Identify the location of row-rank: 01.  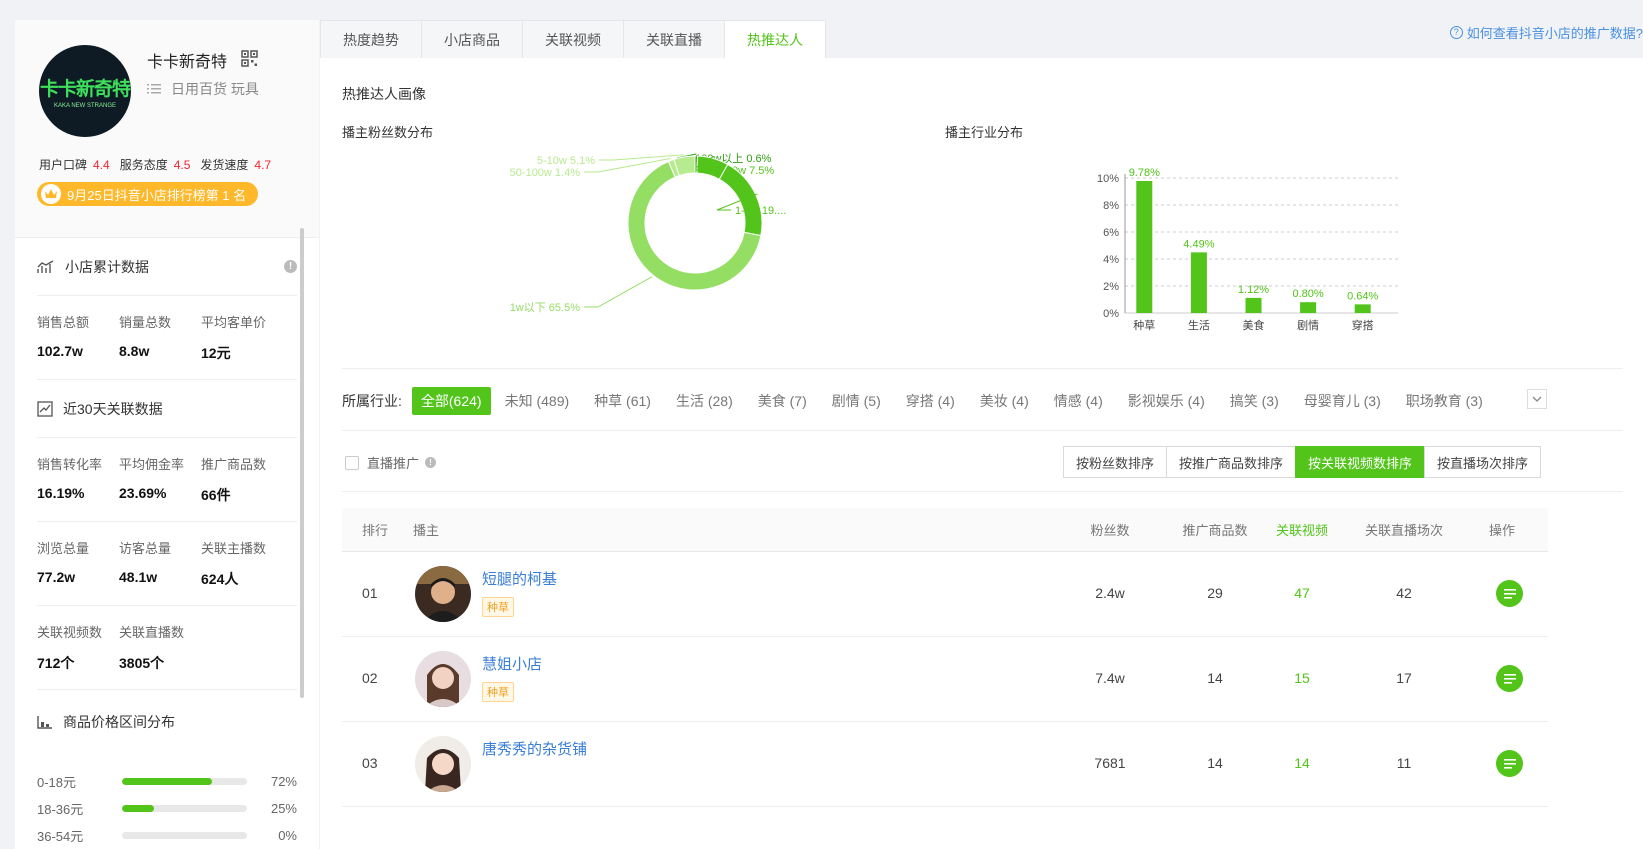
(370, 593).